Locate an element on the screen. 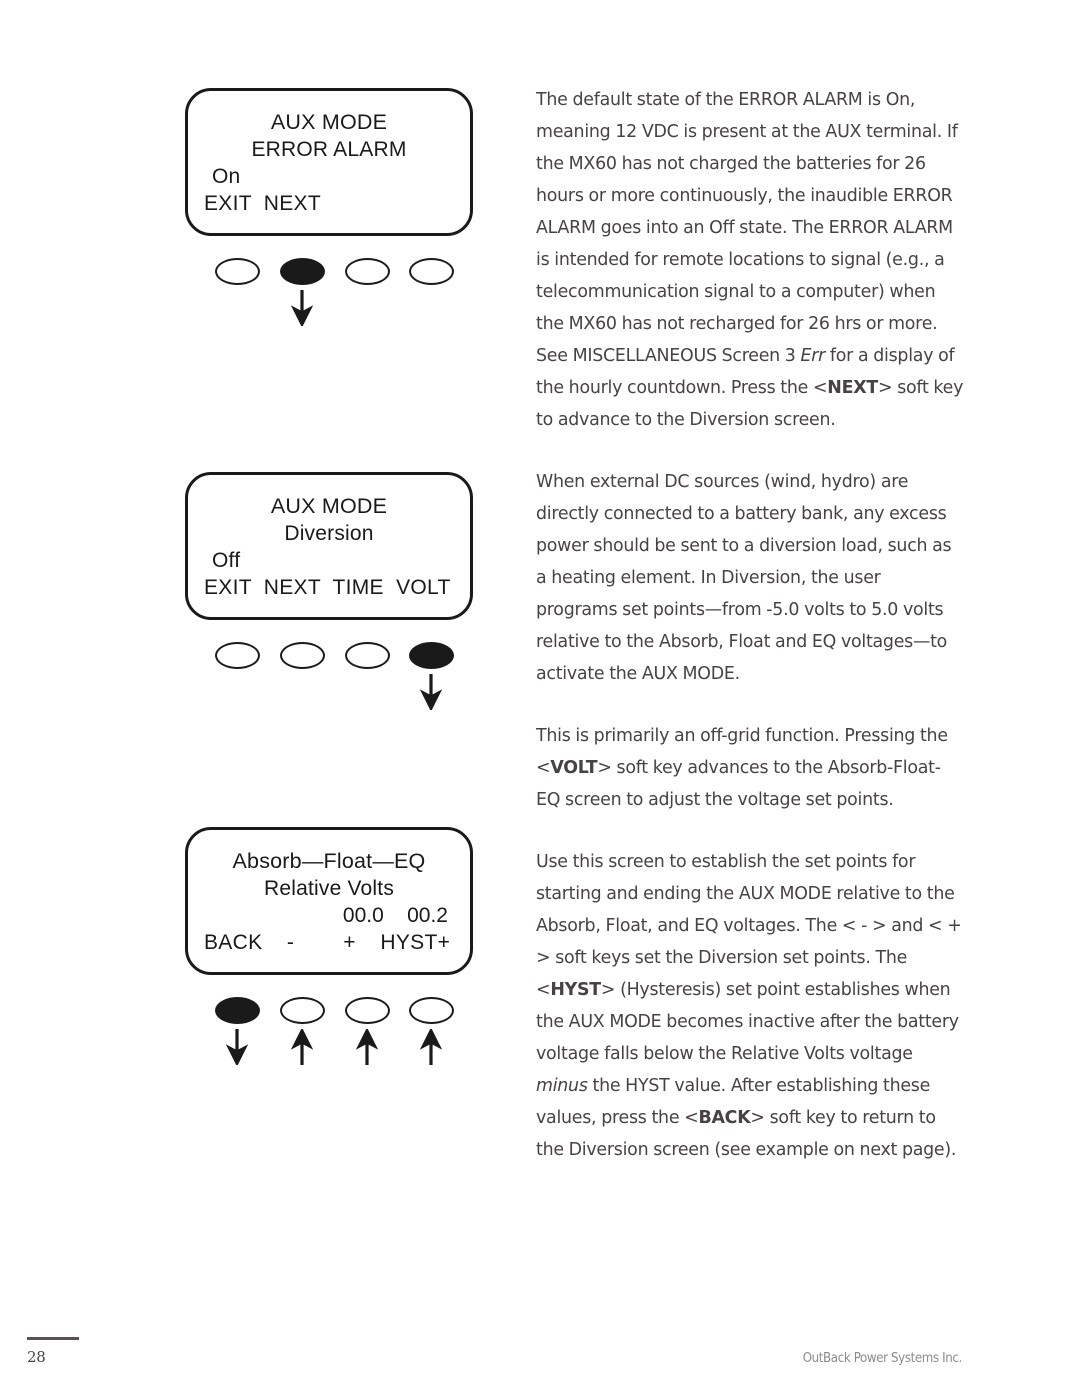 This screenshot has width=1080, height=1397. softkey-button-volt is located at coordinates (431, 655).